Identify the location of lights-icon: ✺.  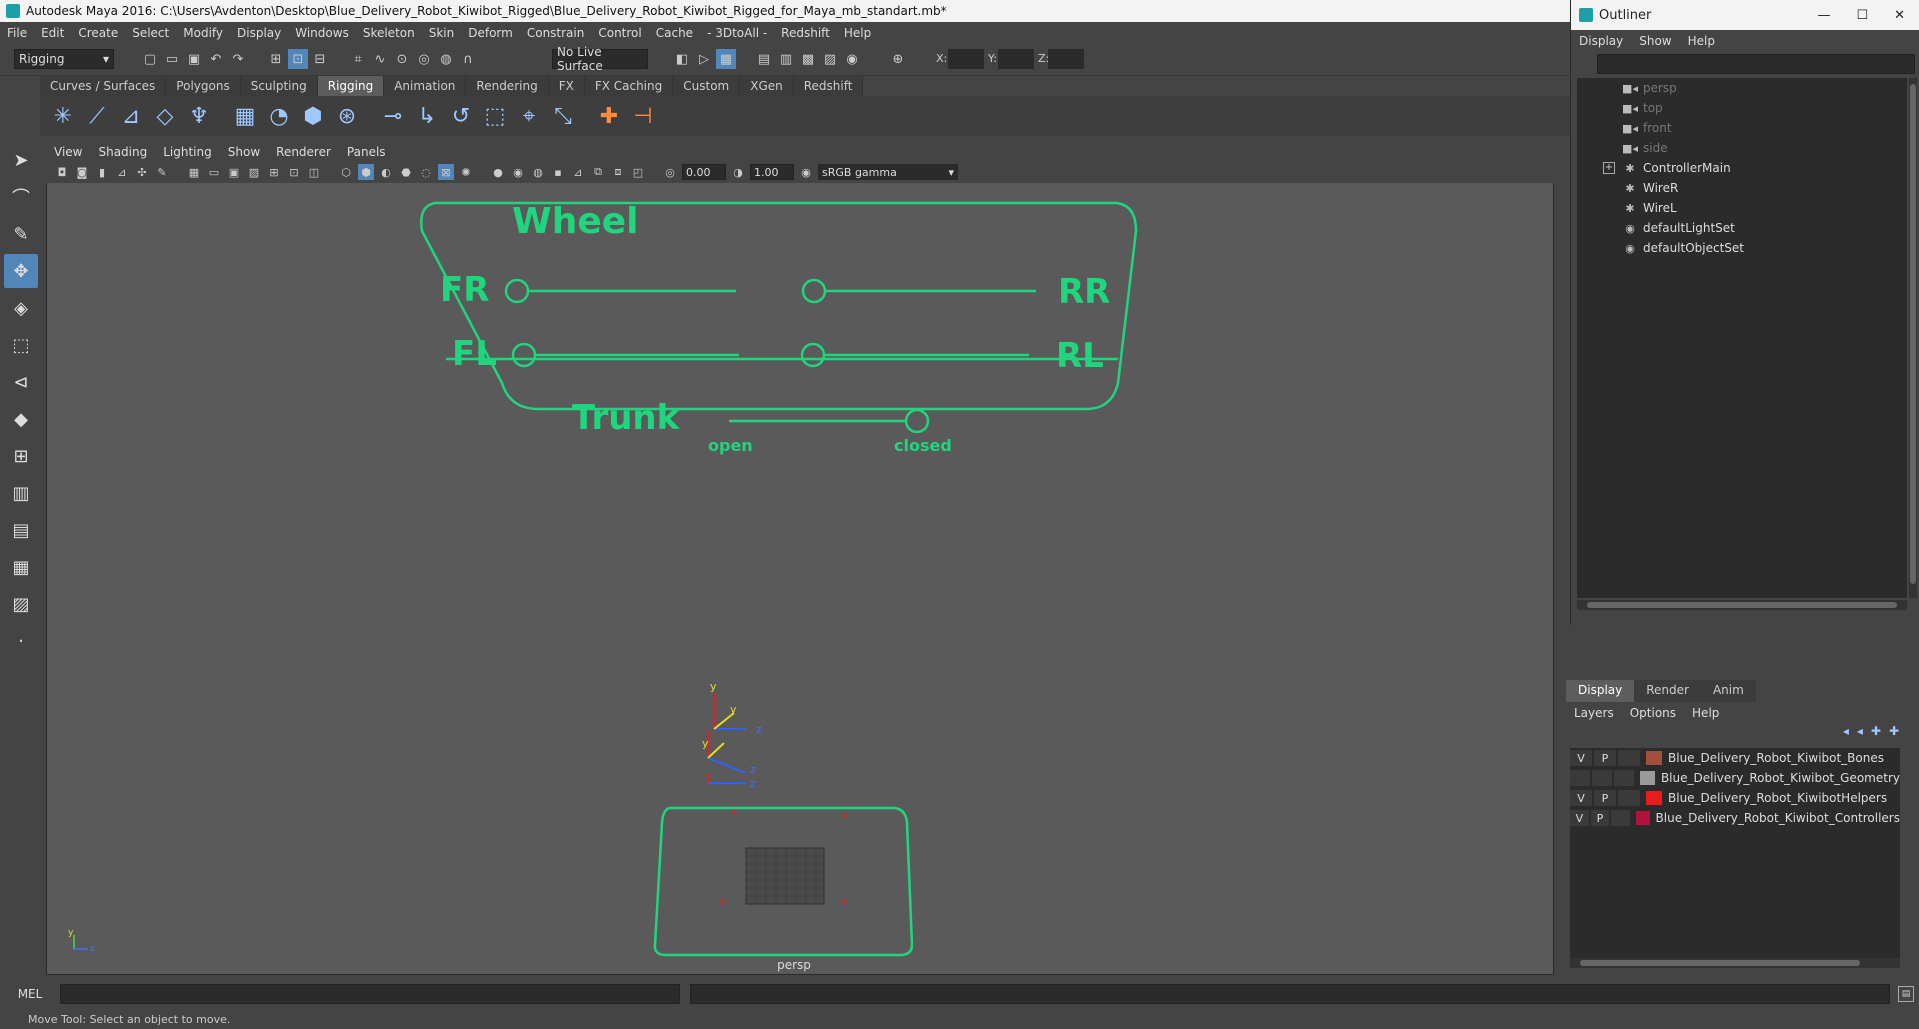
(466, 172).